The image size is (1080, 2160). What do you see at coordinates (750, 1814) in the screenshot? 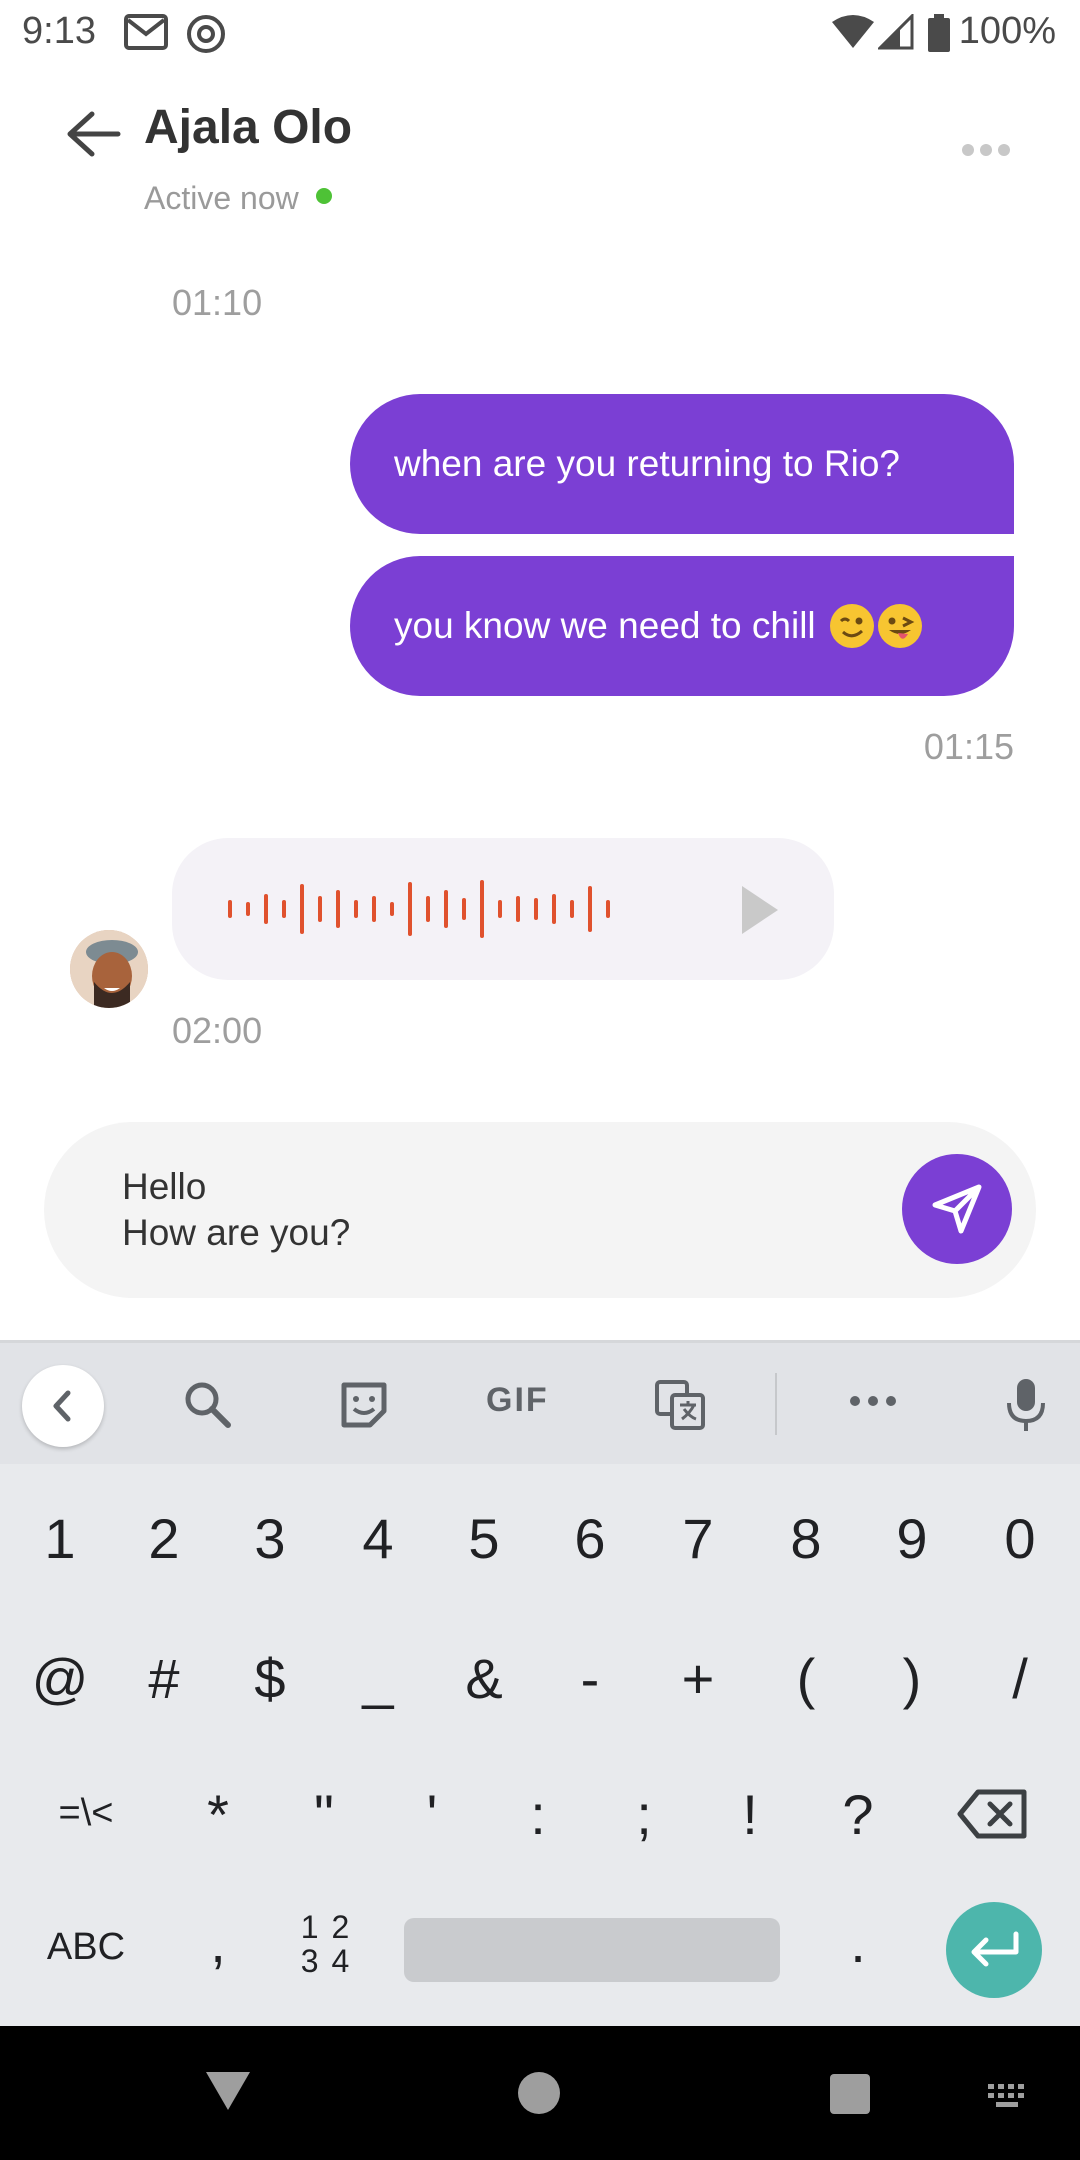
I see `key-exclamation: !` at bounding box center [750, 1814].